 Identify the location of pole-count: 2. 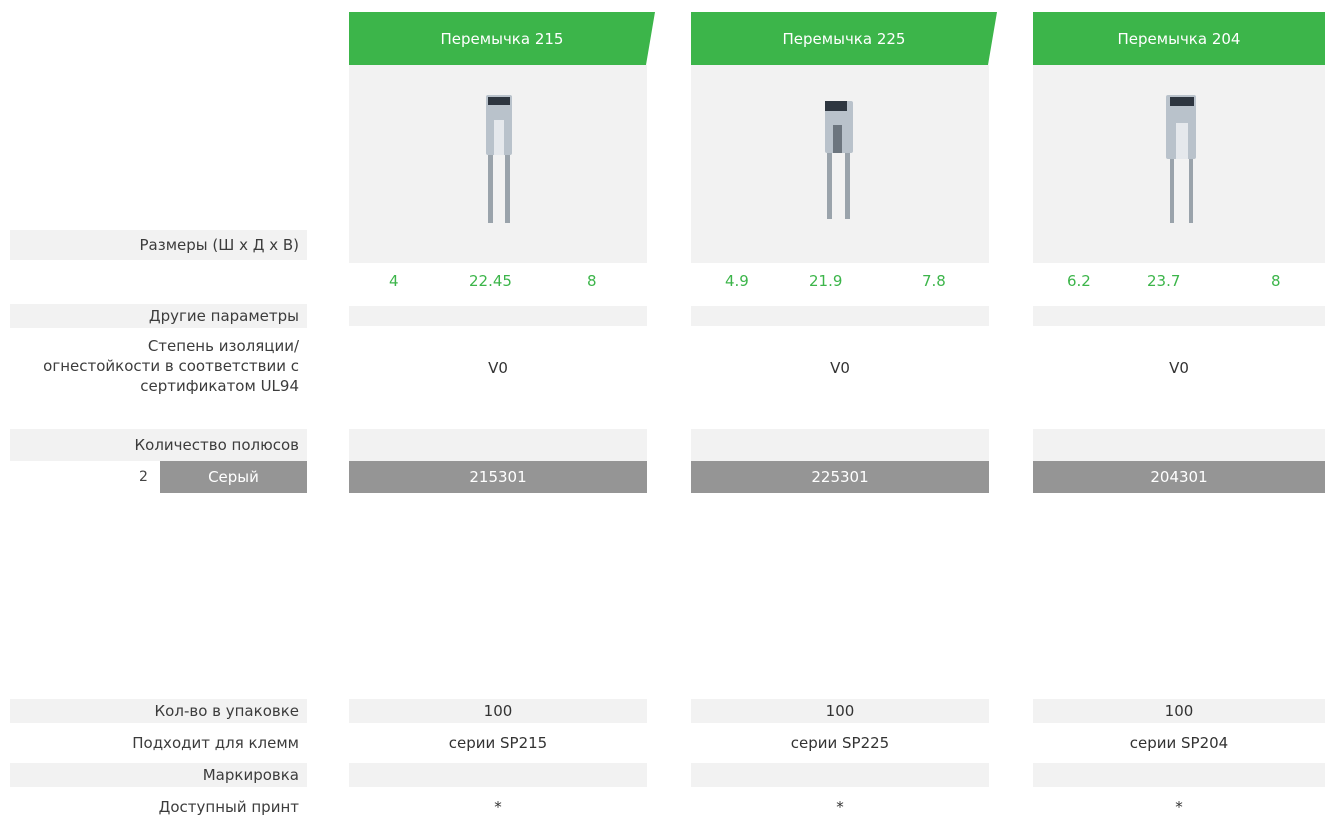
(143, 477).